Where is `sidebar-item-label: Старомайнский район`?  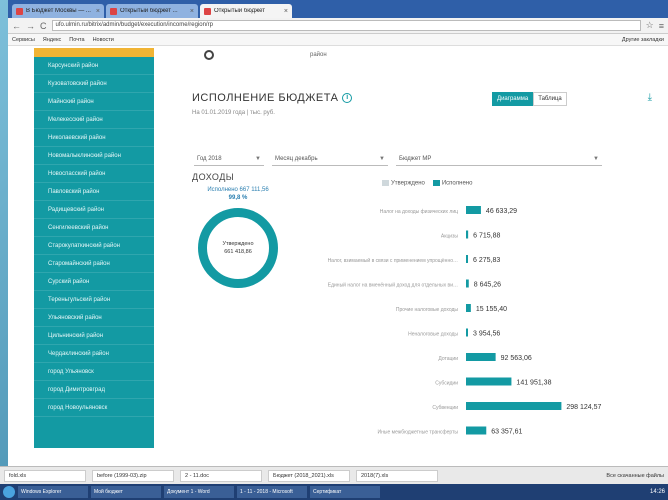
sidebar-item-label: Старомайнский район is located at coordinates (79, 263).